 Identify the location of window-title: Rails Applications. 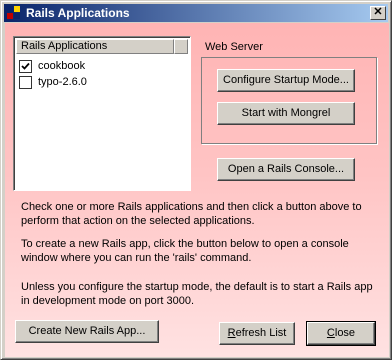
(78, 13).